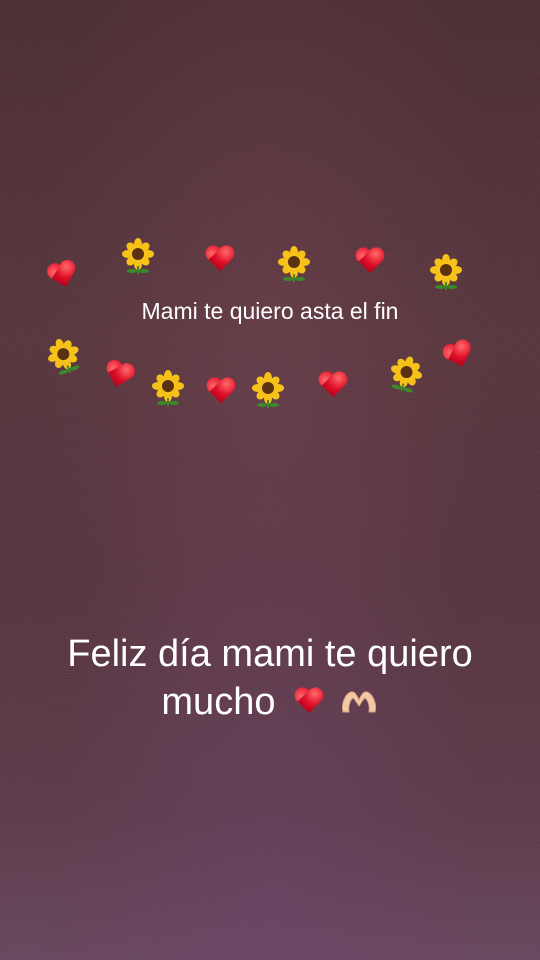 The height and width of the screenshot is (960, 540). Describe the element at coordinates (270, 311) in the screenshot. I see `top-caption: Mami te quiero asta el fin` at that location.